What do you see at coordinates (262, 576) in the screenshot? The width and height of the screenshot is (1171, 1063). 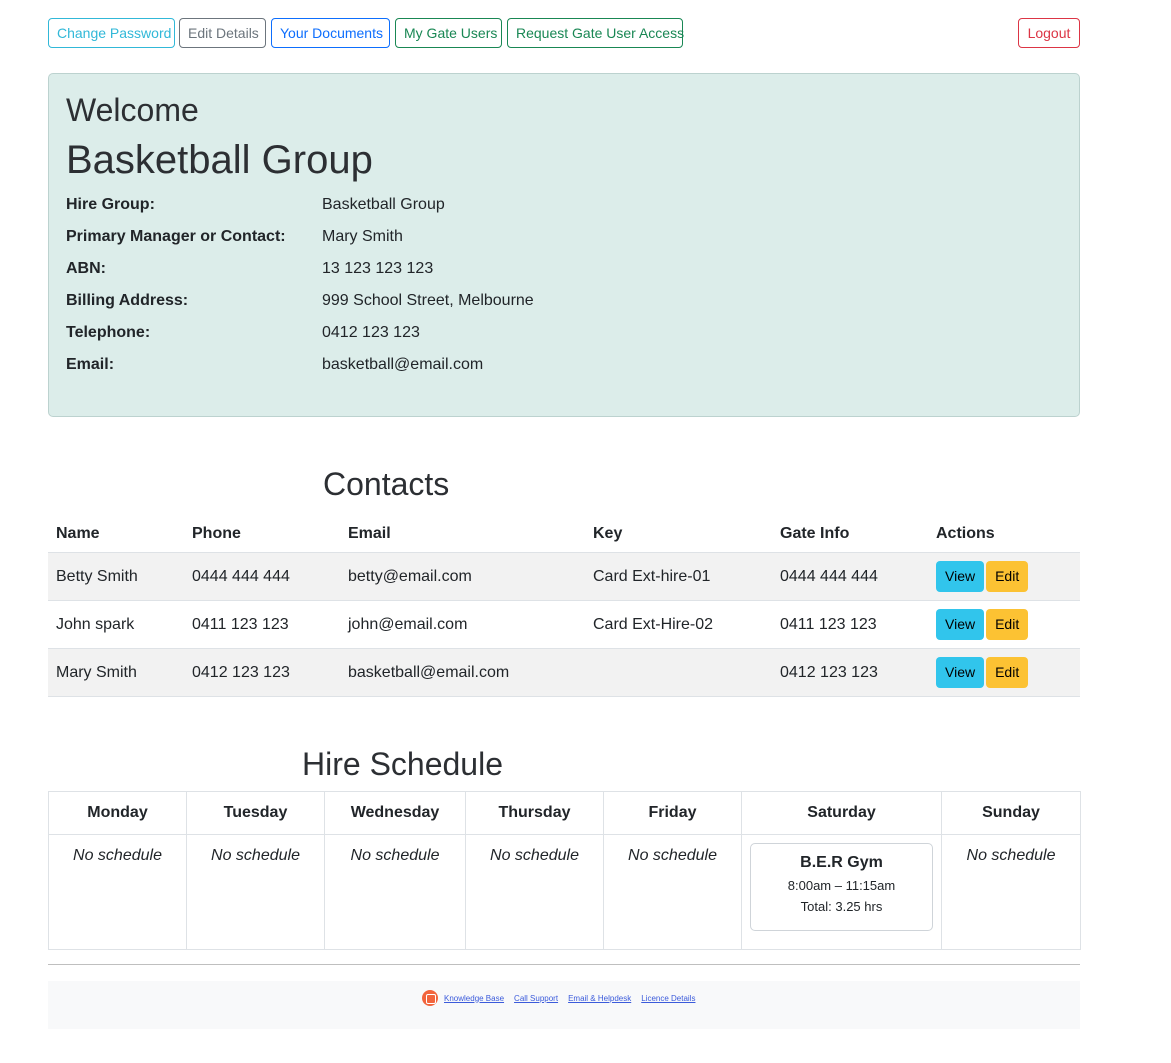 I see `cell-phone: 0444 444 444` at bounding box center [262, 576].